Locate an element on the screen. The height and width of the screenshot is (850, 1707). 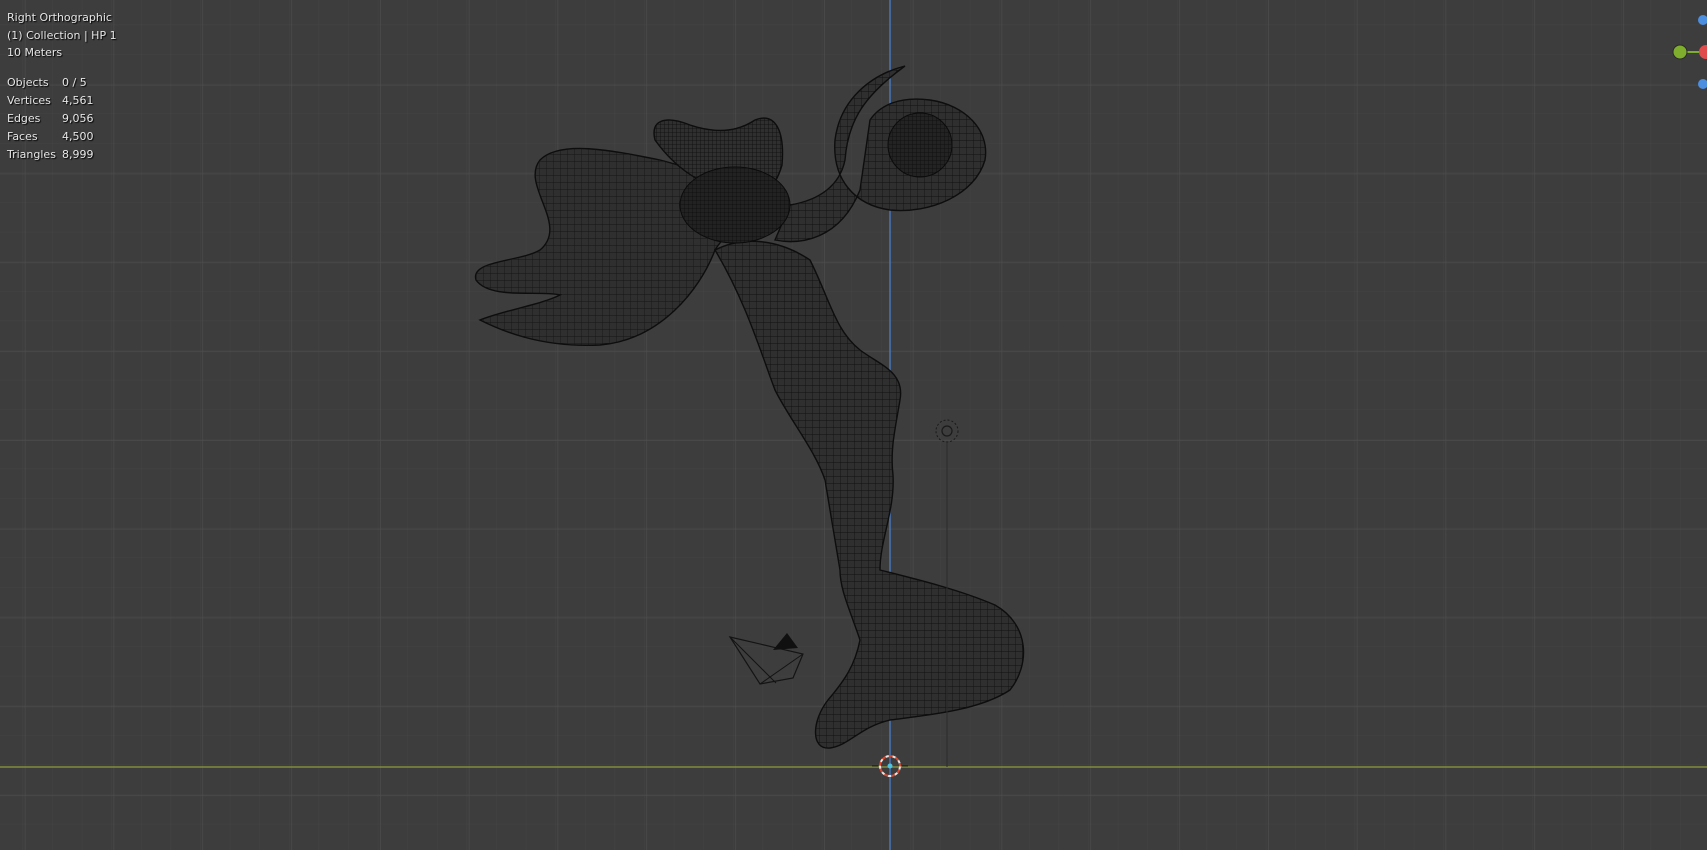
stat-row-faces: Faces 4,500 is located at coordinates (50, 136).